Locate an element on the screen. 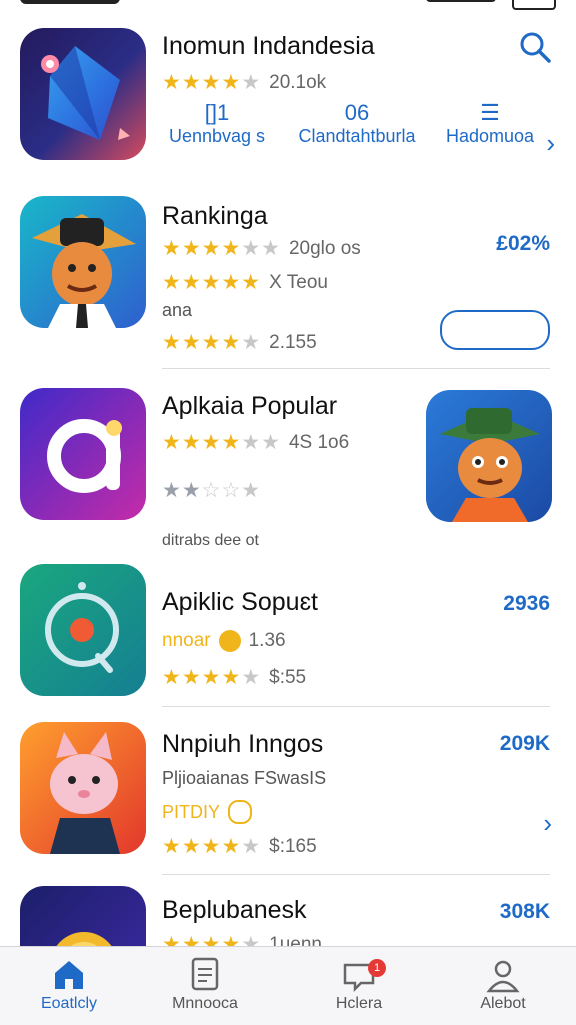  quick-link: []1 Uennbvag s is located at coordinates (217, 123).